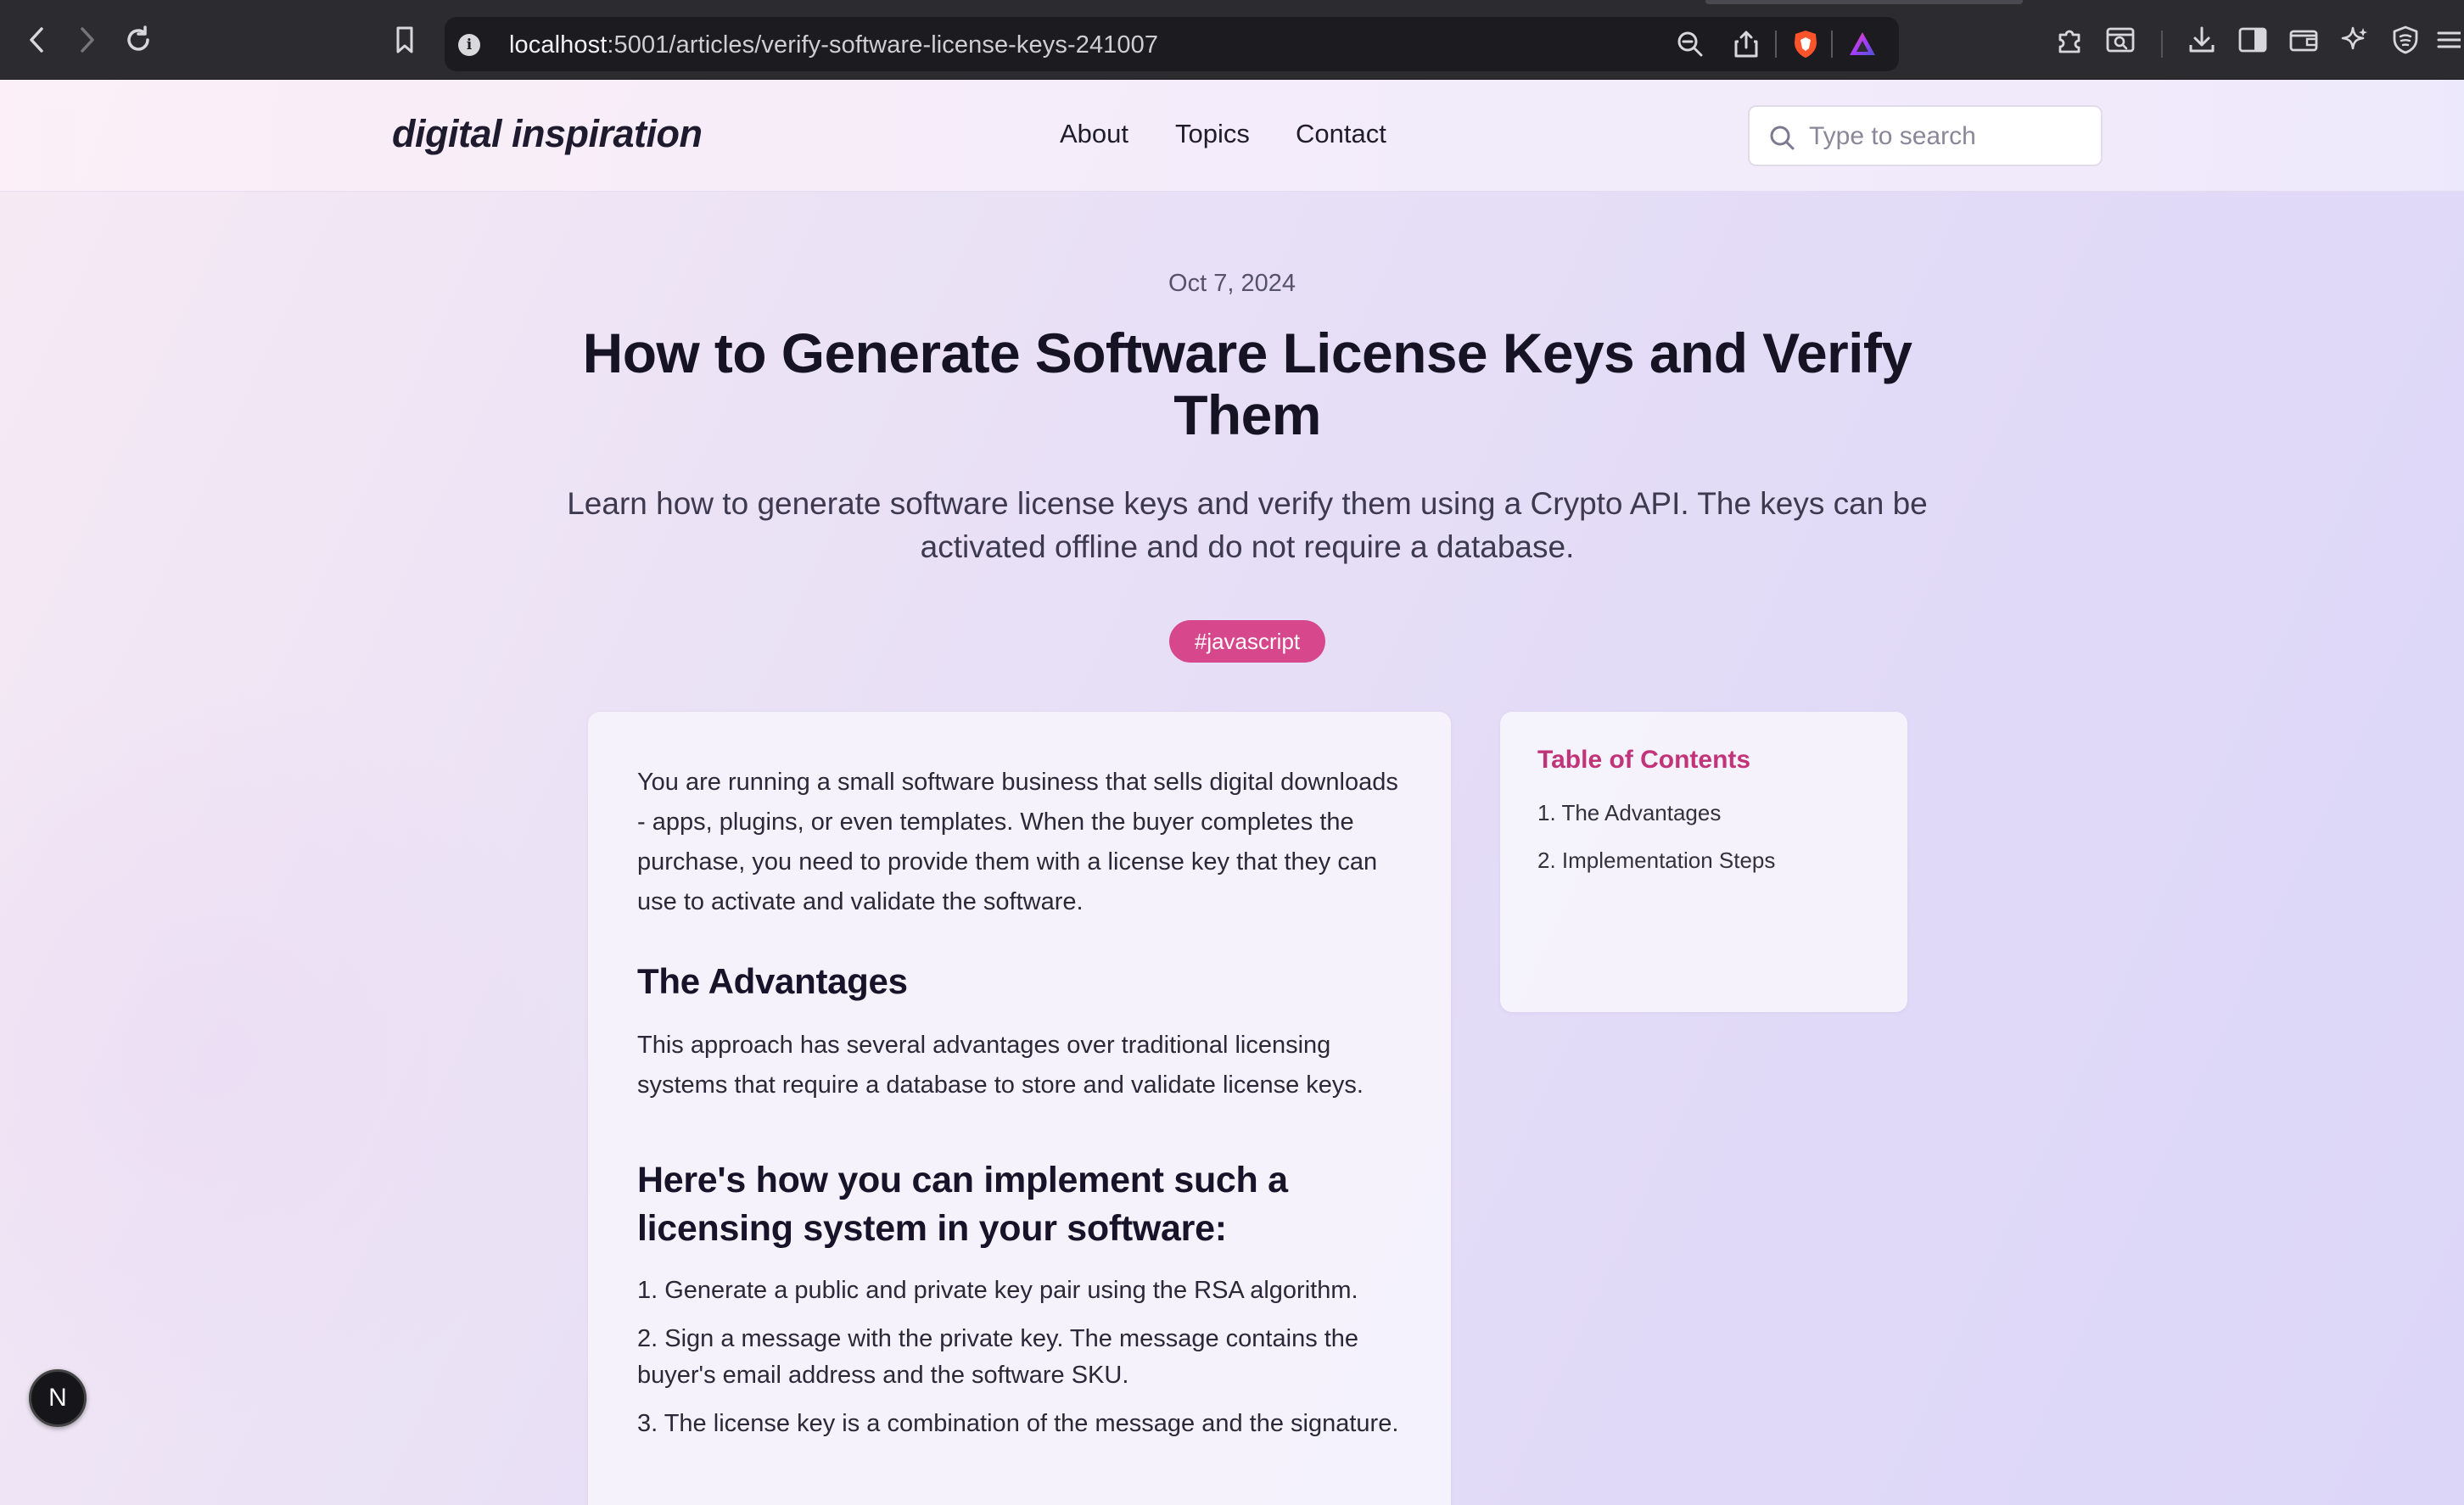 This screenshot has width=2464, height=1505. I want to click on article-date: Oct 7, 2024, so click(1232, 283).